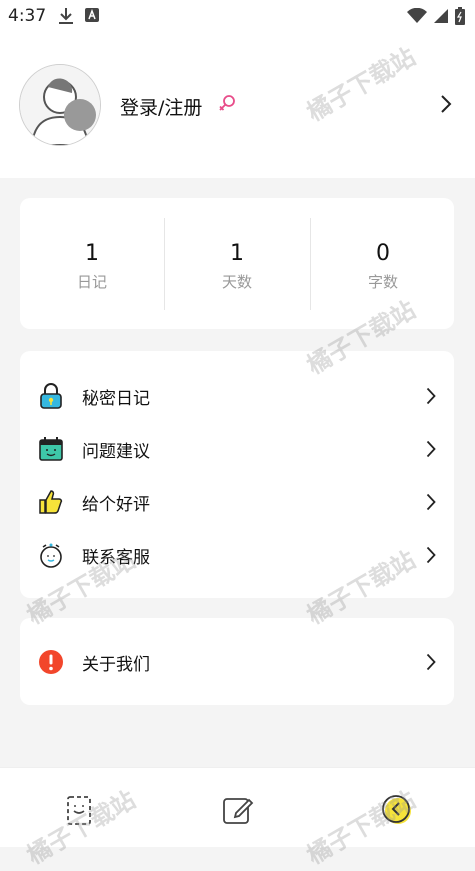 Image resolution: width=475 pixels, height=871 pixels. I want to click on status-icons-right, so click(436, 18).